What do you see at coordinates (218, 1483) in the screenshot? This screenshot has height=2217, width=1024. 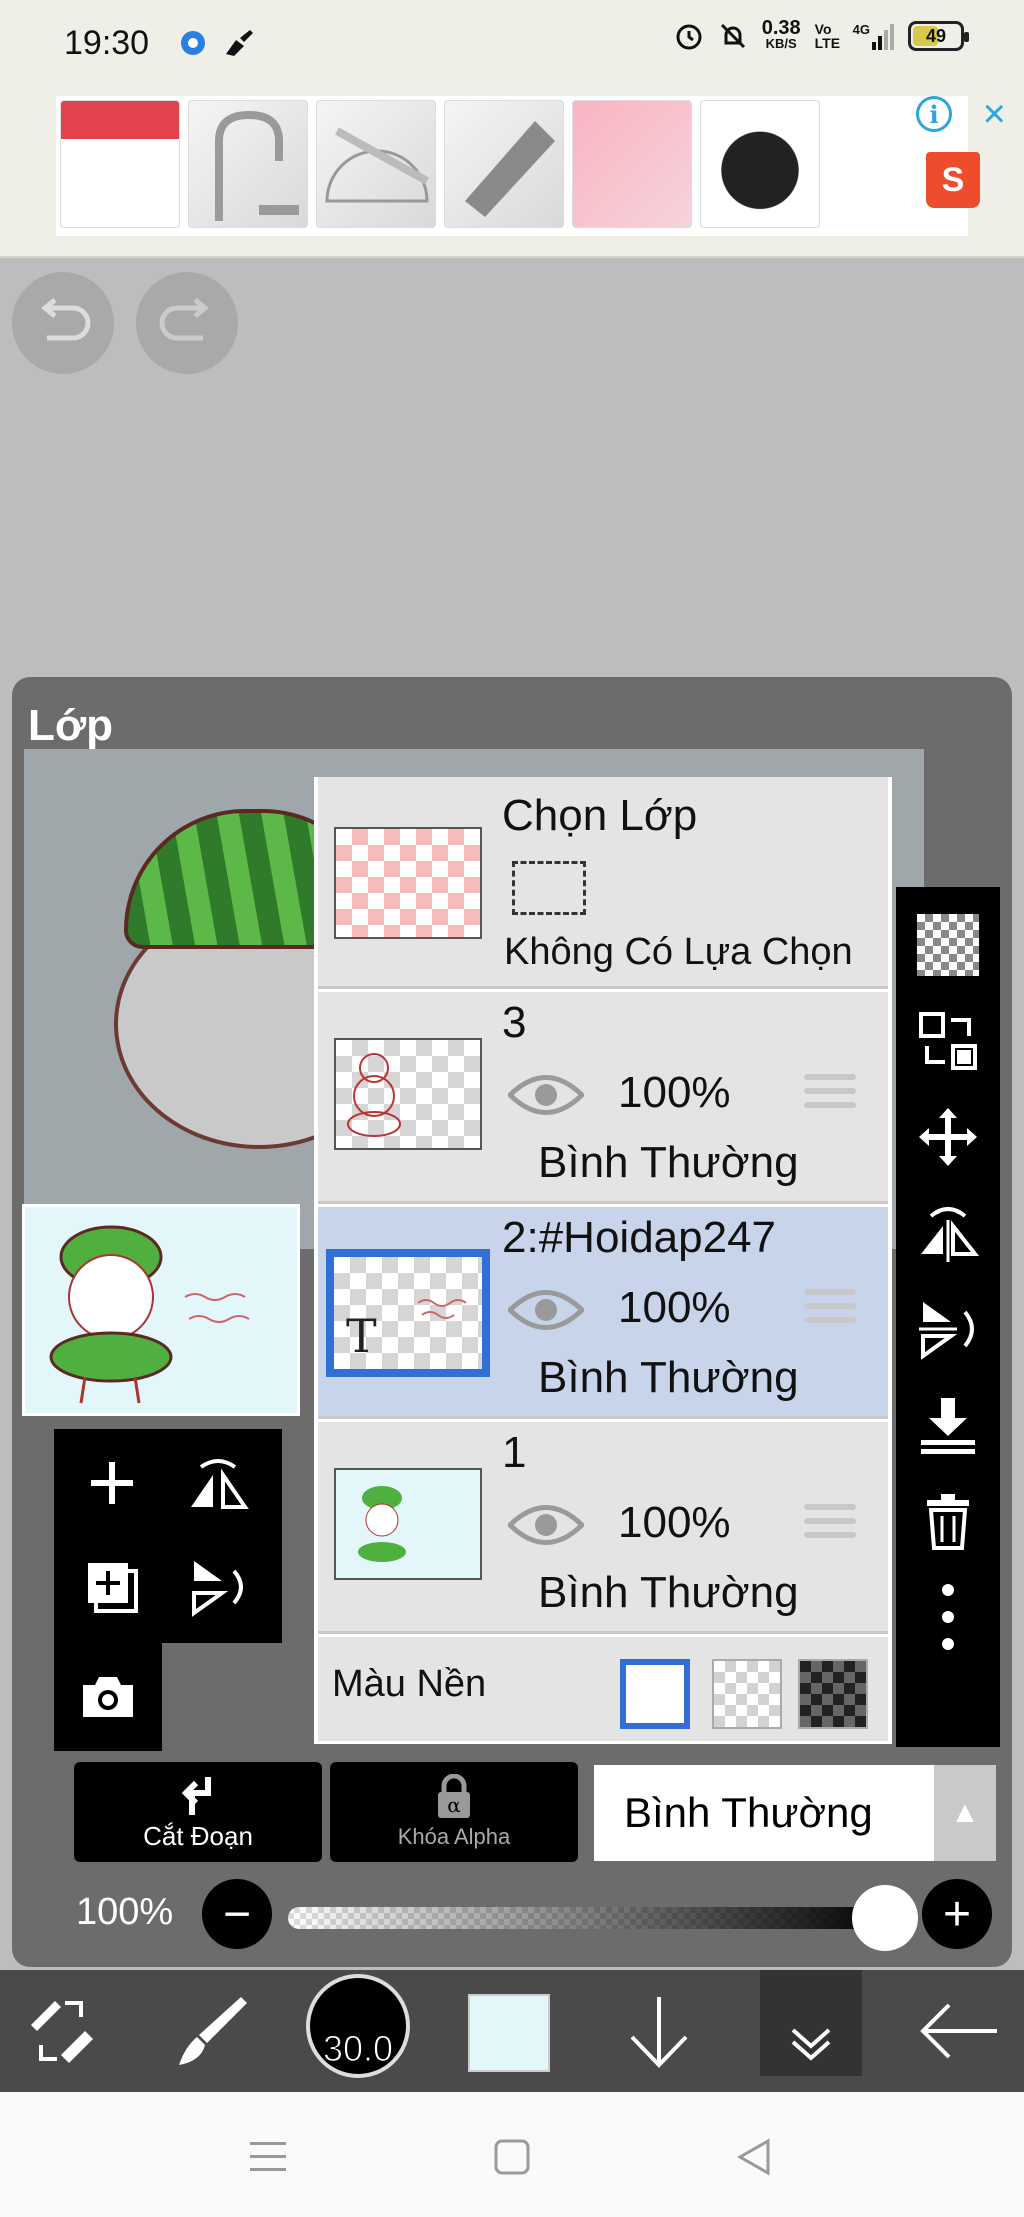 I see `flip-layer-horizontal-icon` at bounding box center [218, 1483].